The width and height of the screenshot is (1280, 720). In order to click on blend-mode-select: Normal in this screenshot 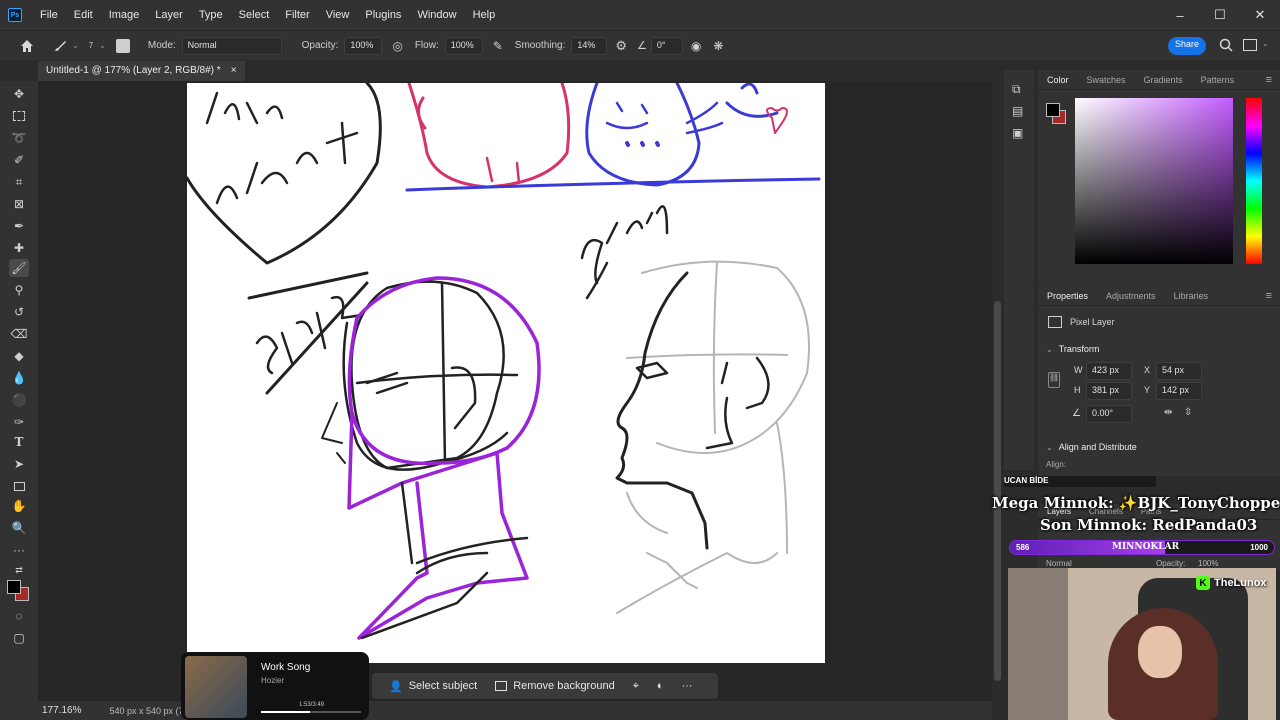, I will do `click(1059, 563)`.